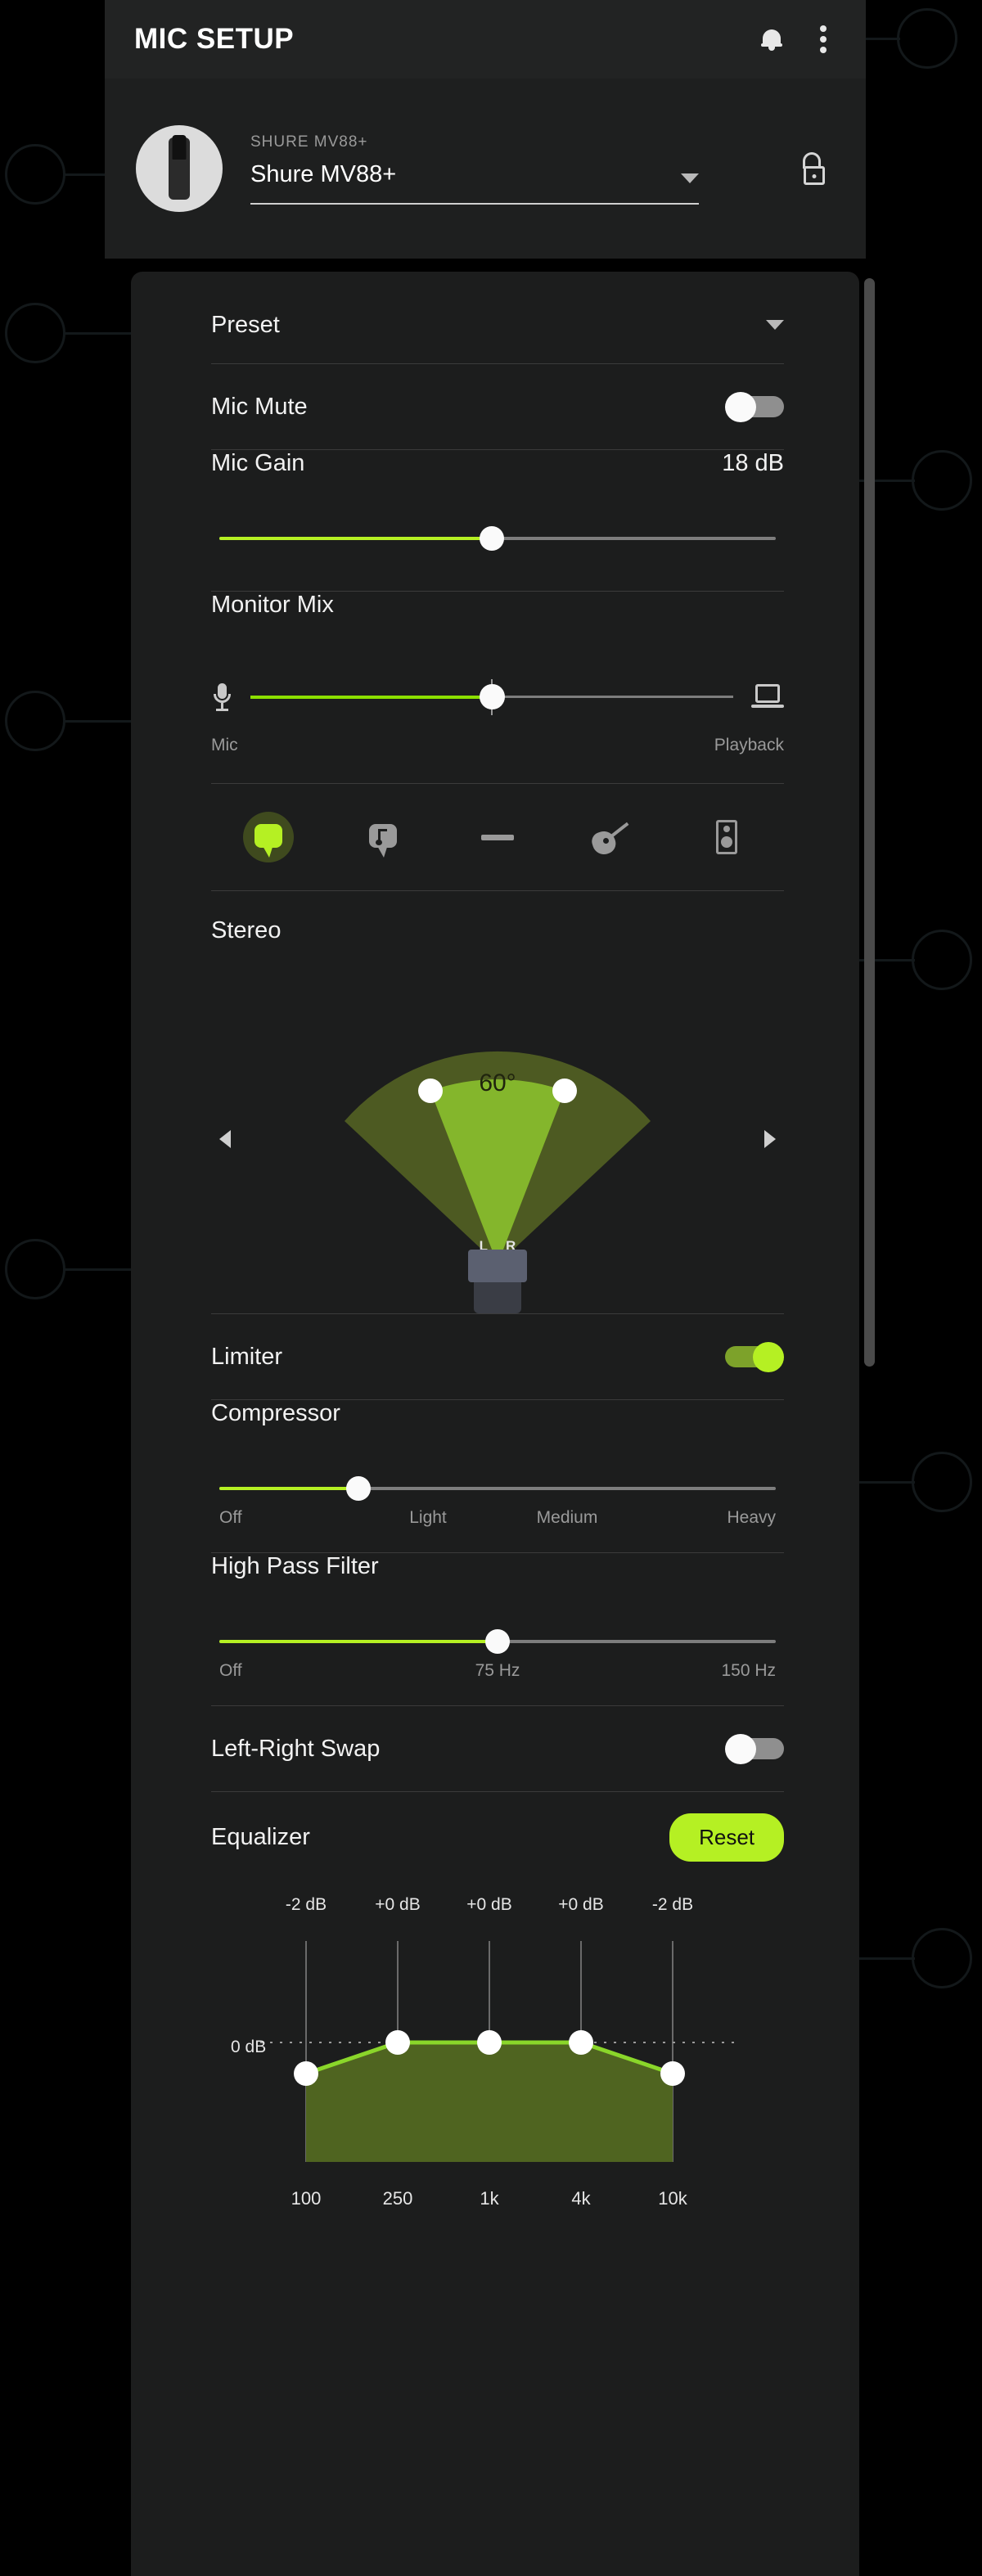 The image size is (982, 2576). I want to click on left-right-swap-toggle, so click(755, 1749).